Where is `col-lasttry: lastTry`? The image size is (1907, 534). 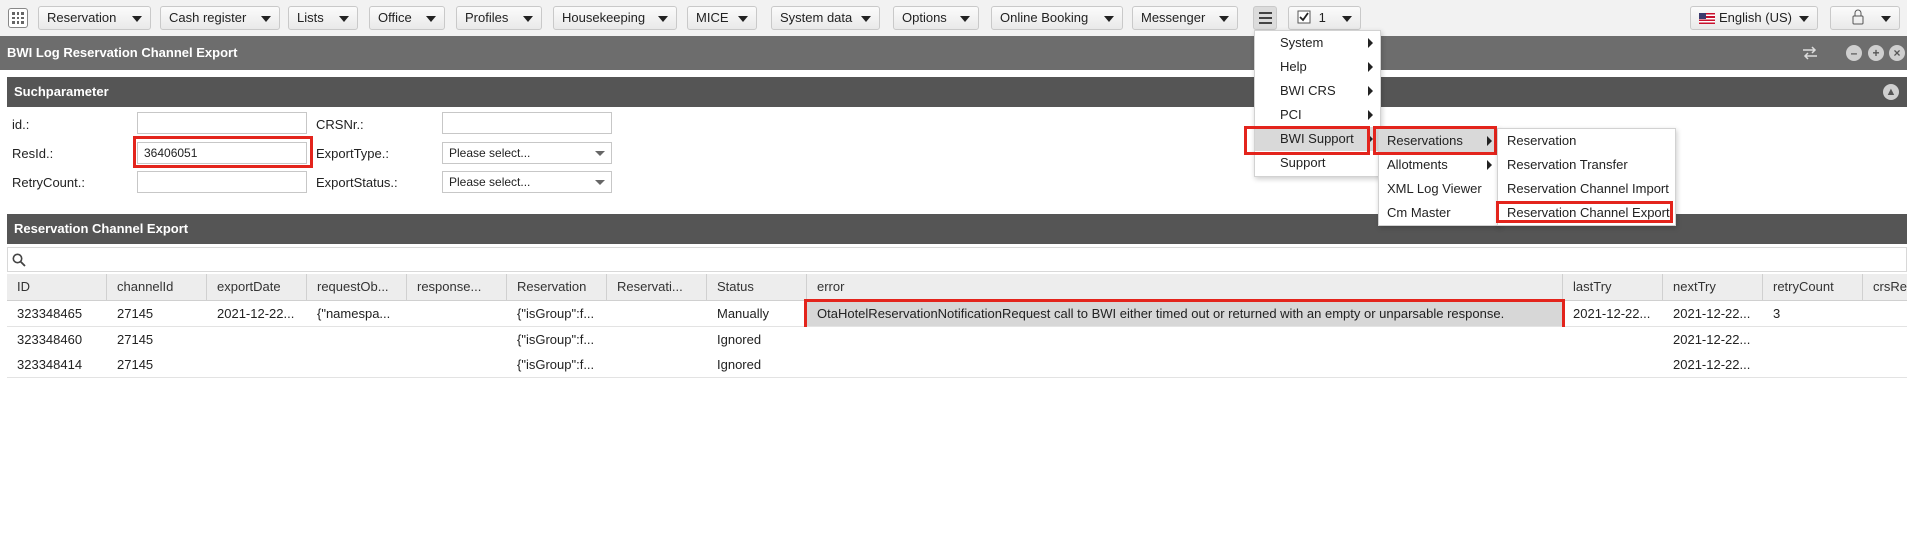 col-lasttry: lastTry is located at coordinates (1613, 287).